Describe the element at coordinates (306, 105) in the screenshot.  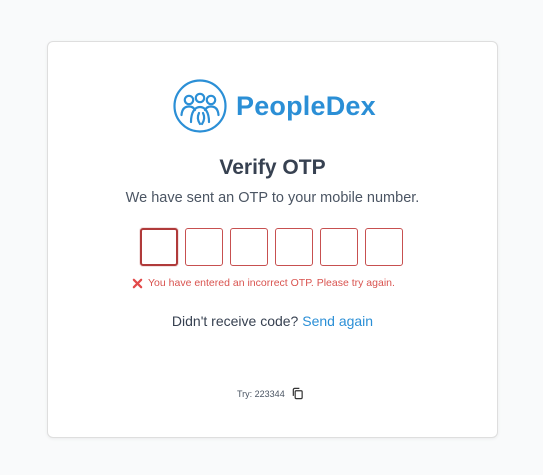
I see `brand-name: PeopleDex` at that location.